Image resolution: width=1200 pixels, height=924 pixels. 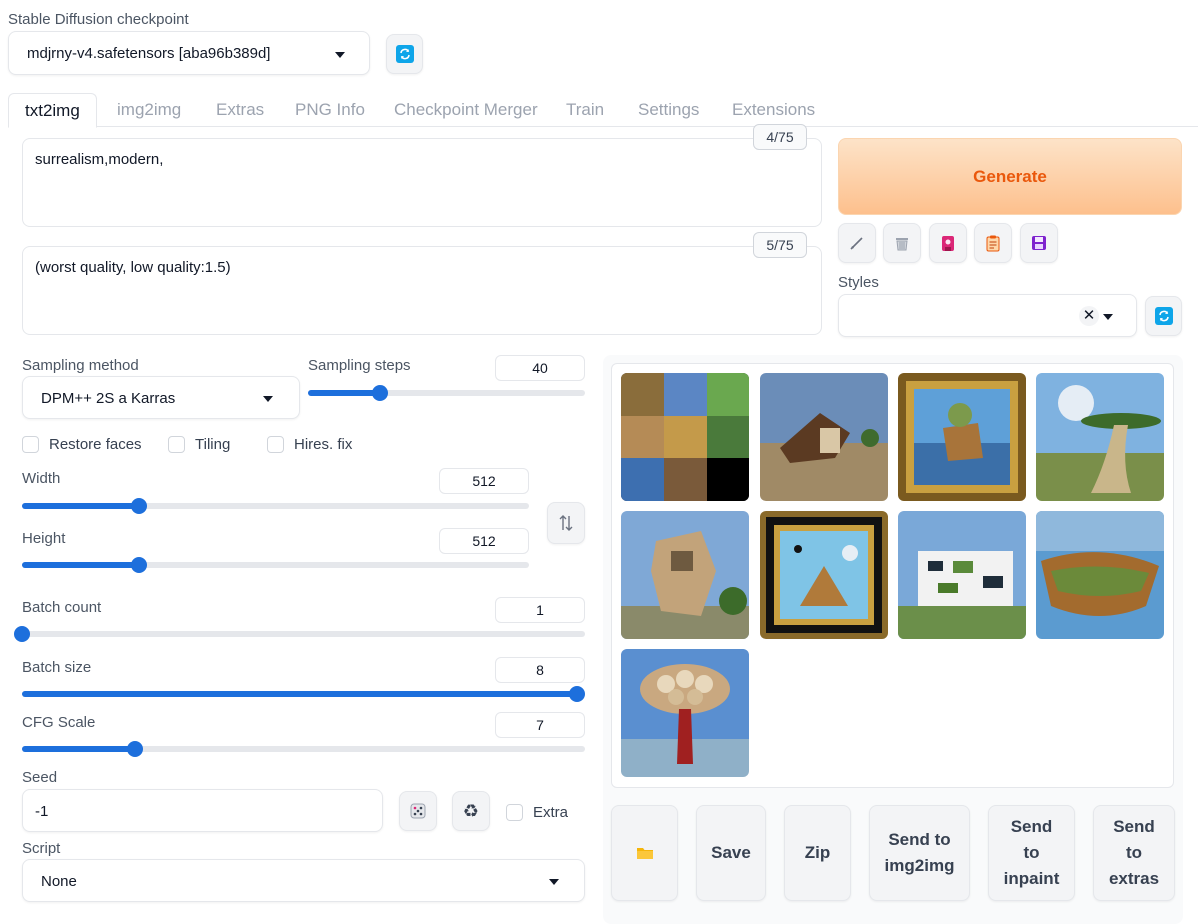 I want to click on sampling-steps-input: 40, so click(x=540, y=368).